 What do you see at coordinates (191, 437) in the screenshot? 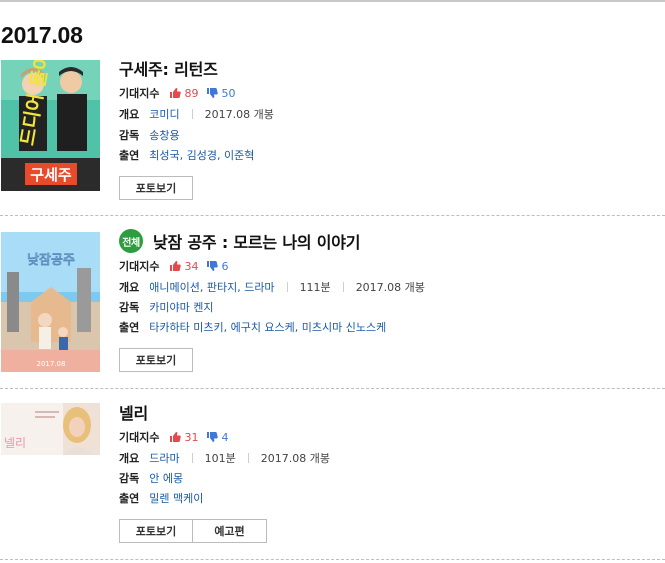
I see `like-count: 31` at bounding box center [191, 437].